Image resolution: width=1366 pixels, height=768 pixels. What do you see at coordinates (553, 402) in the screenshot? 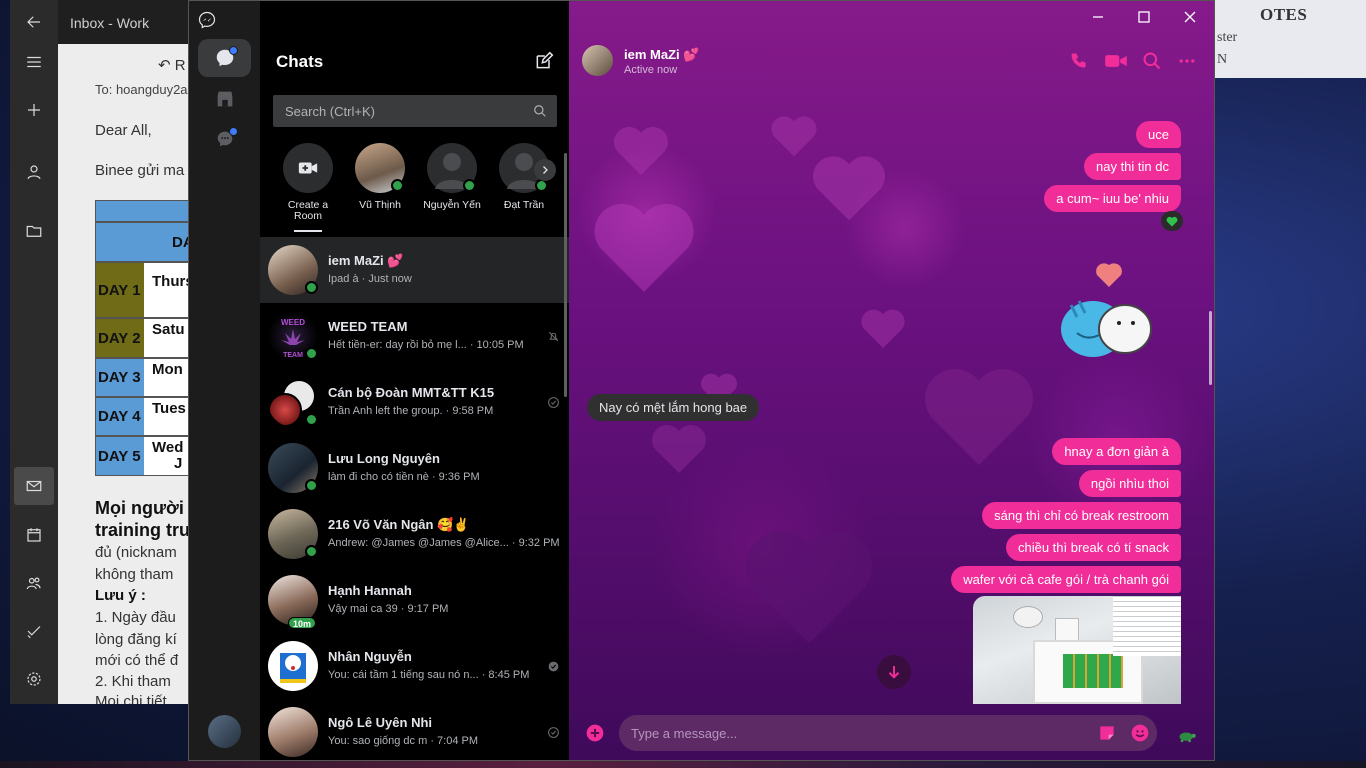
I see `delivered-check-icon` at bounding box center [553, 402].